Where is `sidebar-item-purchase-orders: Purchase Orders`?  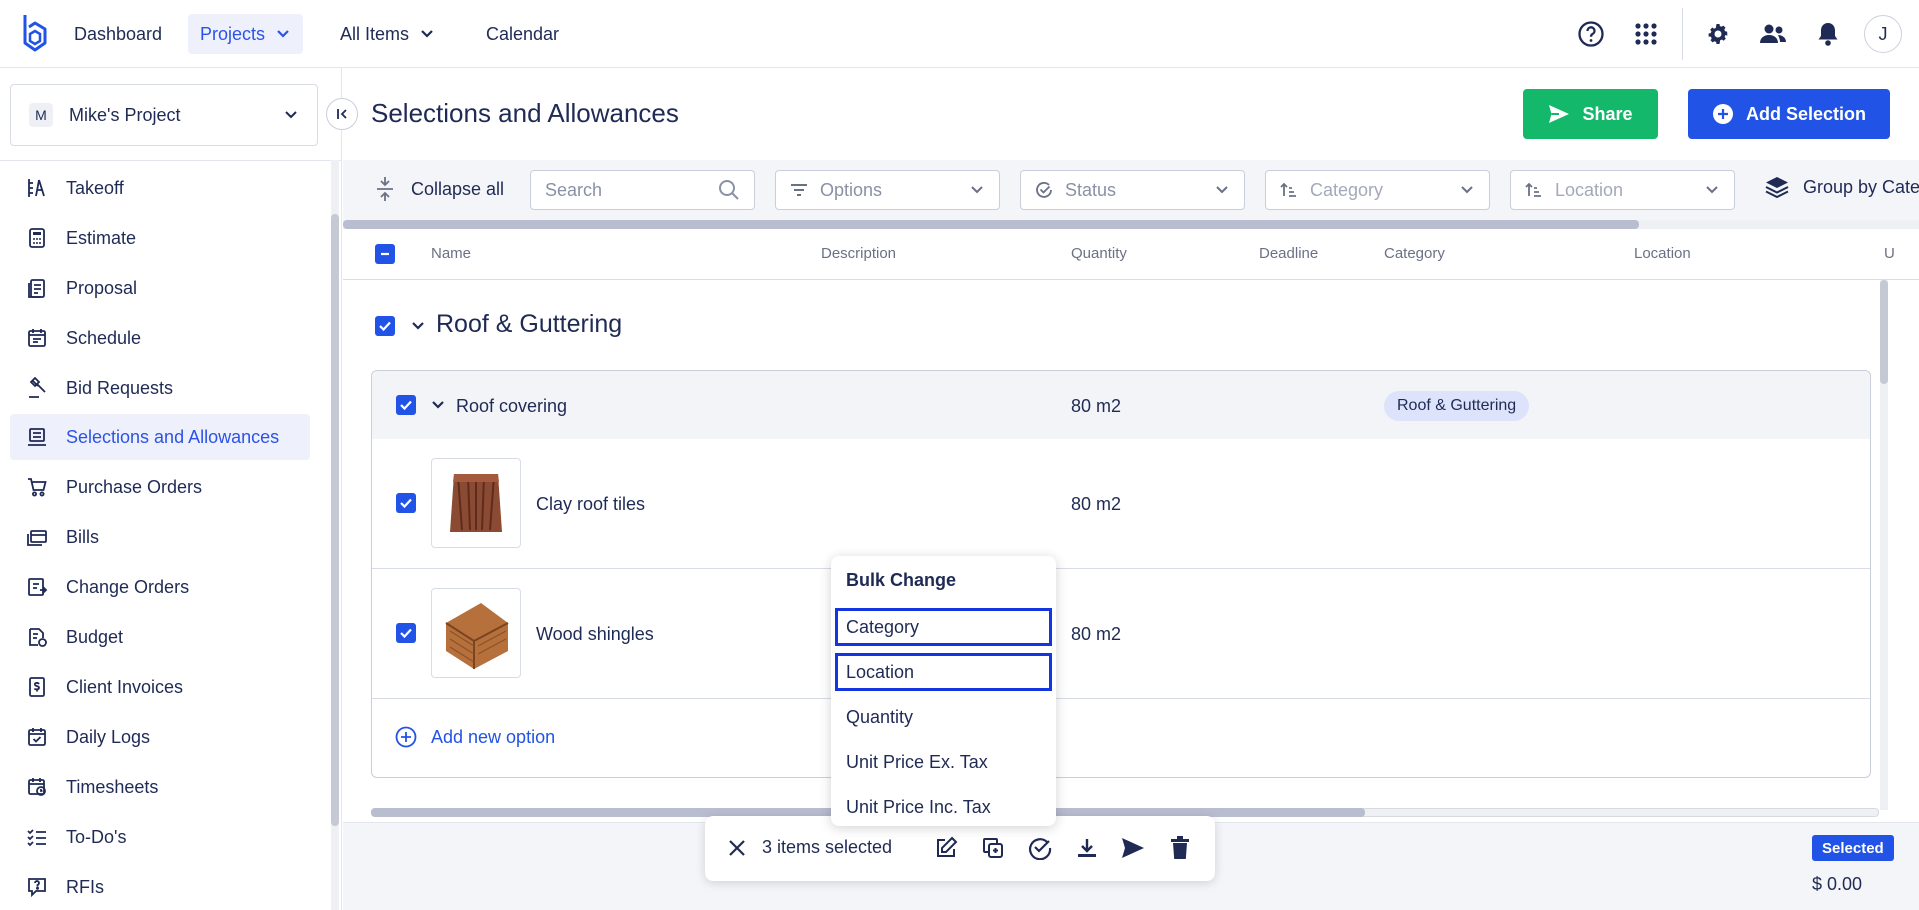 sidebar-item-purchase-orders: Purchase Orders is located at coordinates (160, 487).